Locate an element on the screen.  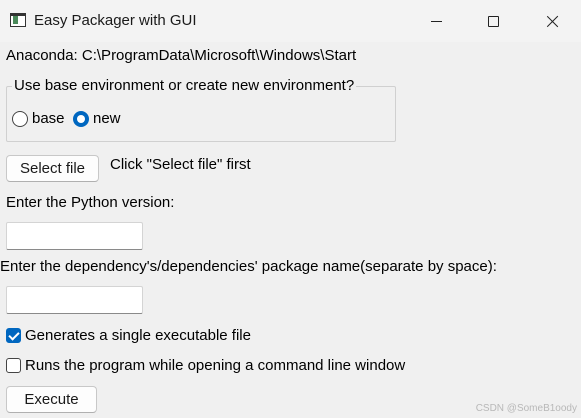
radio-base-label: base is located at coordinates (48, 118).